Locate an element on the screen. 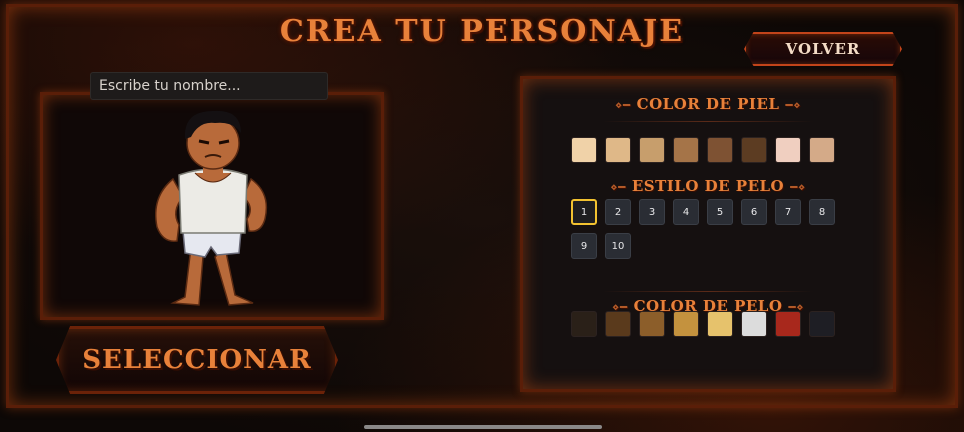  skin-color-header: ⋄━ COLOR DE PIEL ━⋄ is located at coordinates (708, 104).